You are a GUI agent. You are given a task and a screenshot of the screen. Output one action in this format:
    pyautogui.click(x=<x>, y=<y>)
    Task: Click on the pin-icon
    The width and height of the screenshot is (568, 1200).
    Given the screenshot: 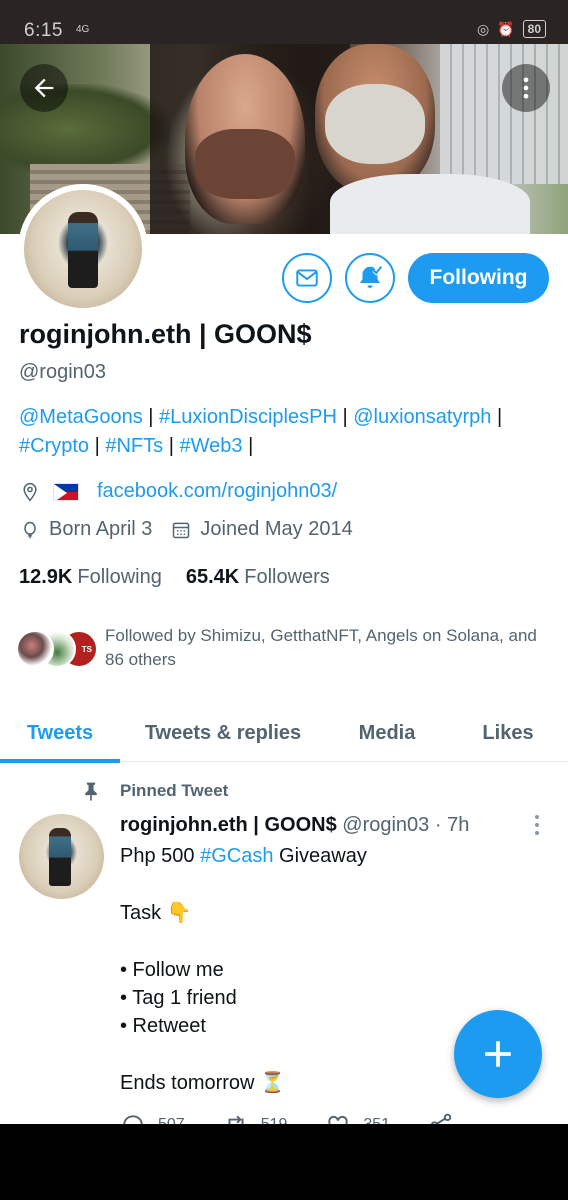 What is the action you would take?
    pyautogui.click(x=91, y=791)
    